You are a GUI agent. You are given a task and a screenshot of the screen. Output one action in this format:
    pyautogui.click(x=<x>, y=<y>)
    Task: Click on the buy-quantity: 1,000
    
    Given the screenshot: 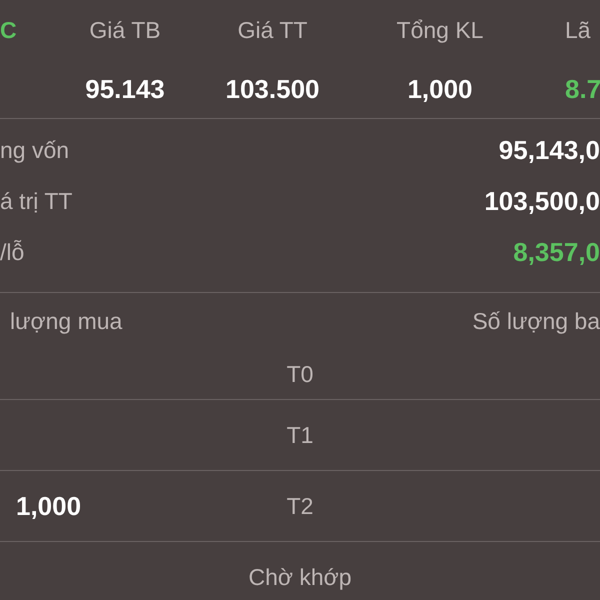 What is the action you would take?
    pyautogui.click(x=48, y=505)
    